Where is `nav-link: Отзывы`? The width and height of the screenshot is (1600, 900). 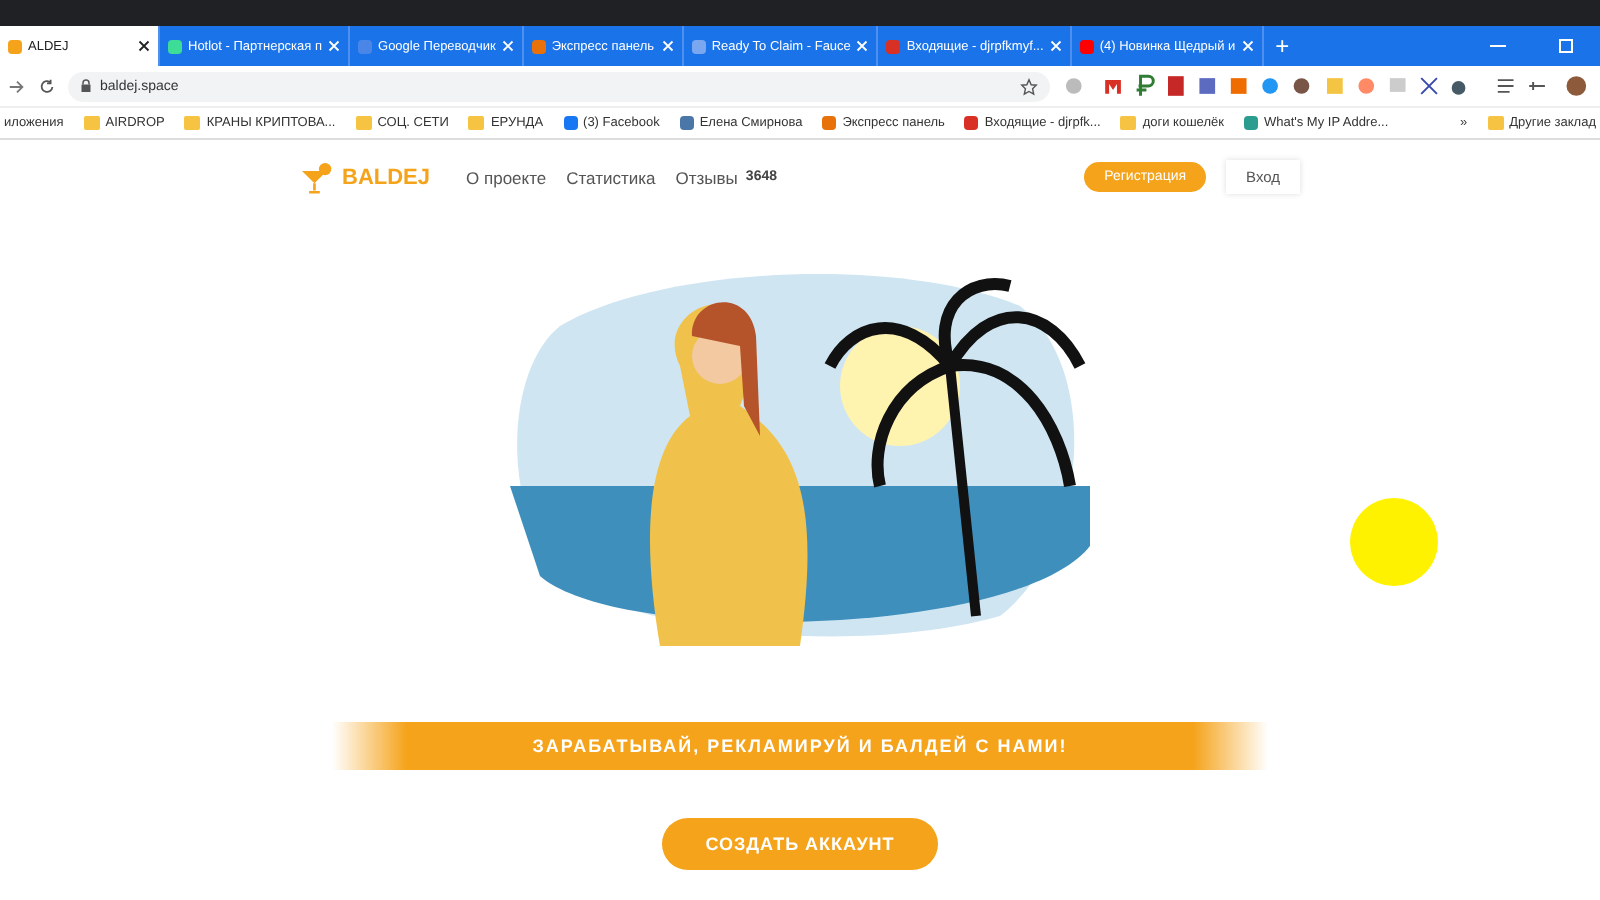
nav-link: Отзывы is located at coordinates (706, 177).